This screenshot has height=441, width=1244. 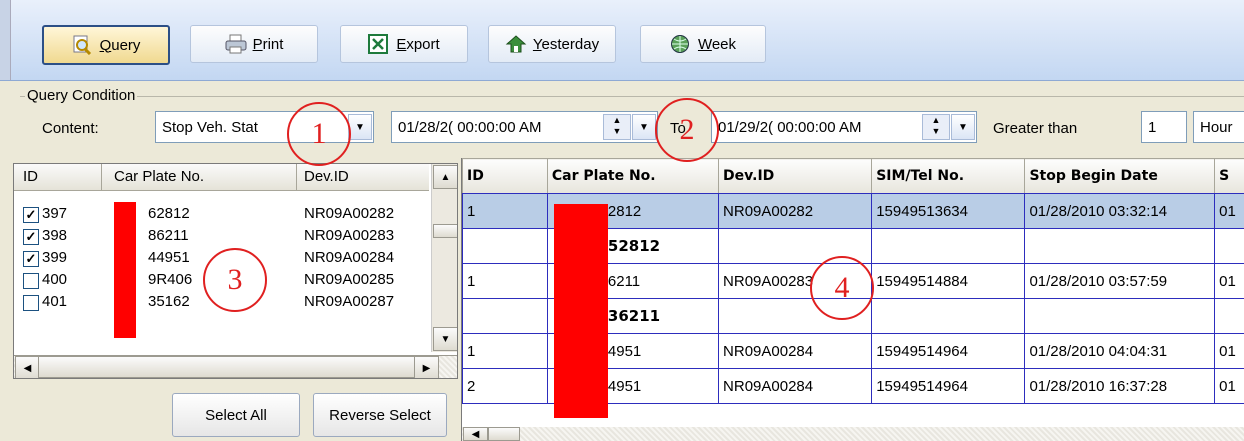 I want to click on from-spin-icon: ▲ ▼, so click(x=617, y=127).